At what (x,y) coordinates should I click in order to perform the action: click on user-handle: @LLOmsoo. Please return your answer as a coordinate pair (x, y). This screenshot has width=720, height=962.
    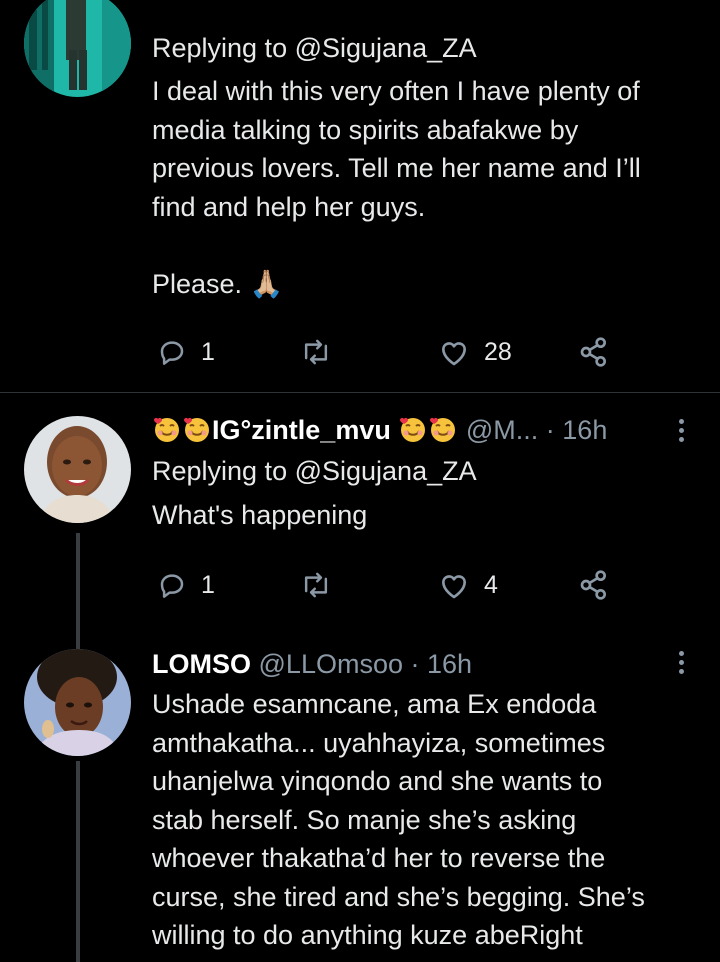
    Looking at the image, I should click on (331, 664).